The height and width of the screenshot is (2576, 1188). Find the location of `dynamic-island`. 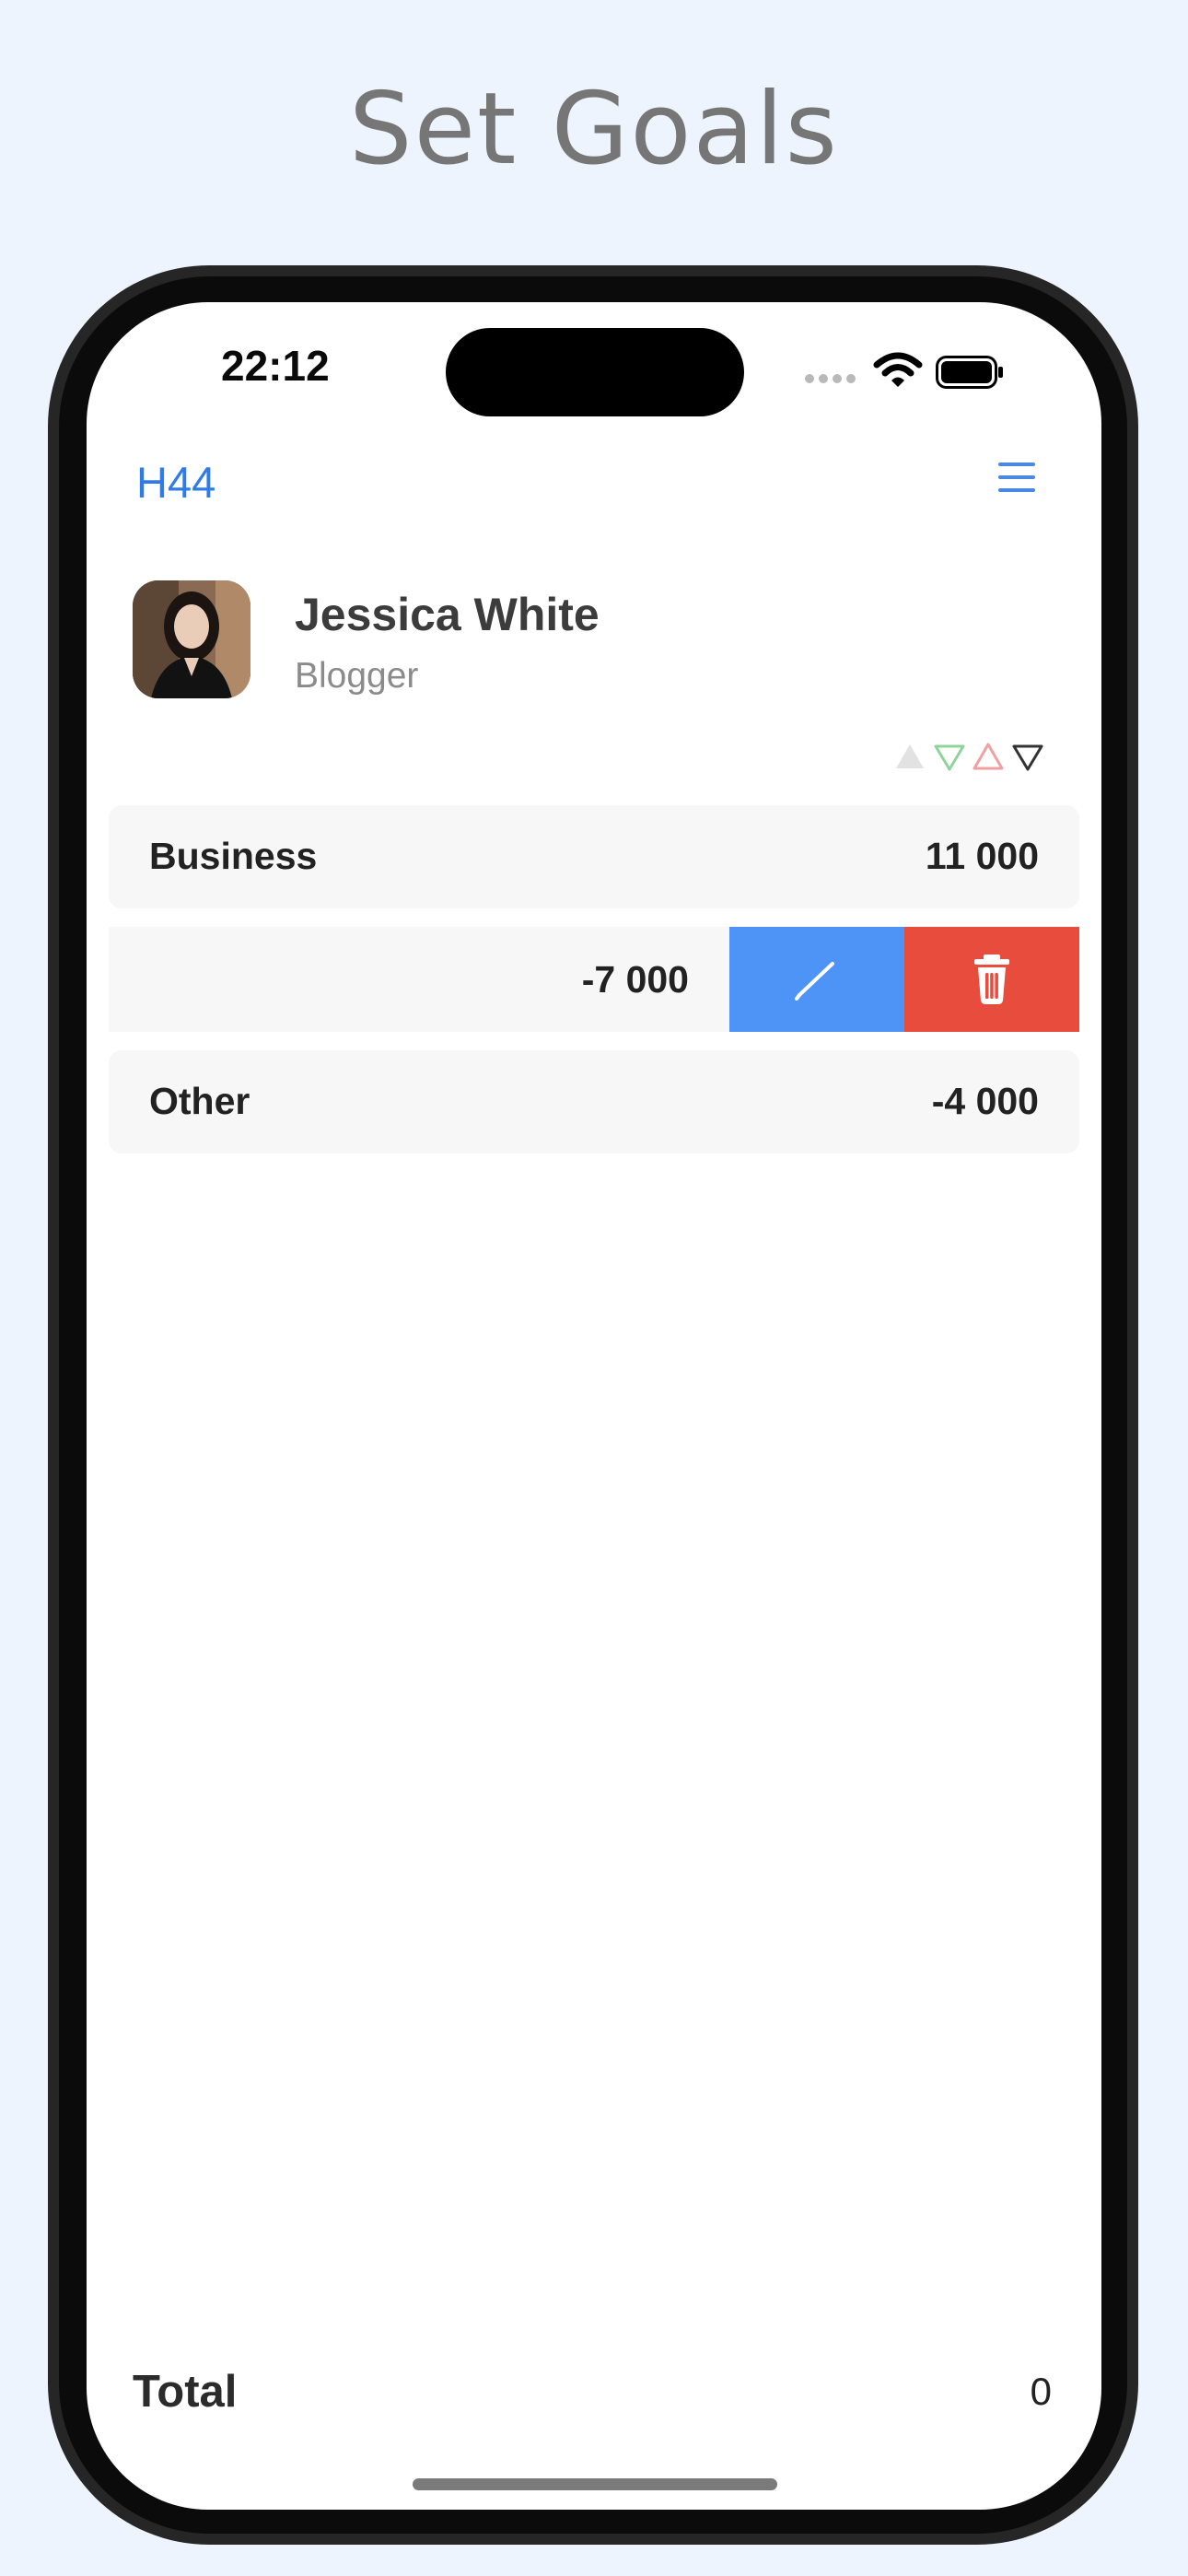

dynamic-island is located at coordinates (595, 372).